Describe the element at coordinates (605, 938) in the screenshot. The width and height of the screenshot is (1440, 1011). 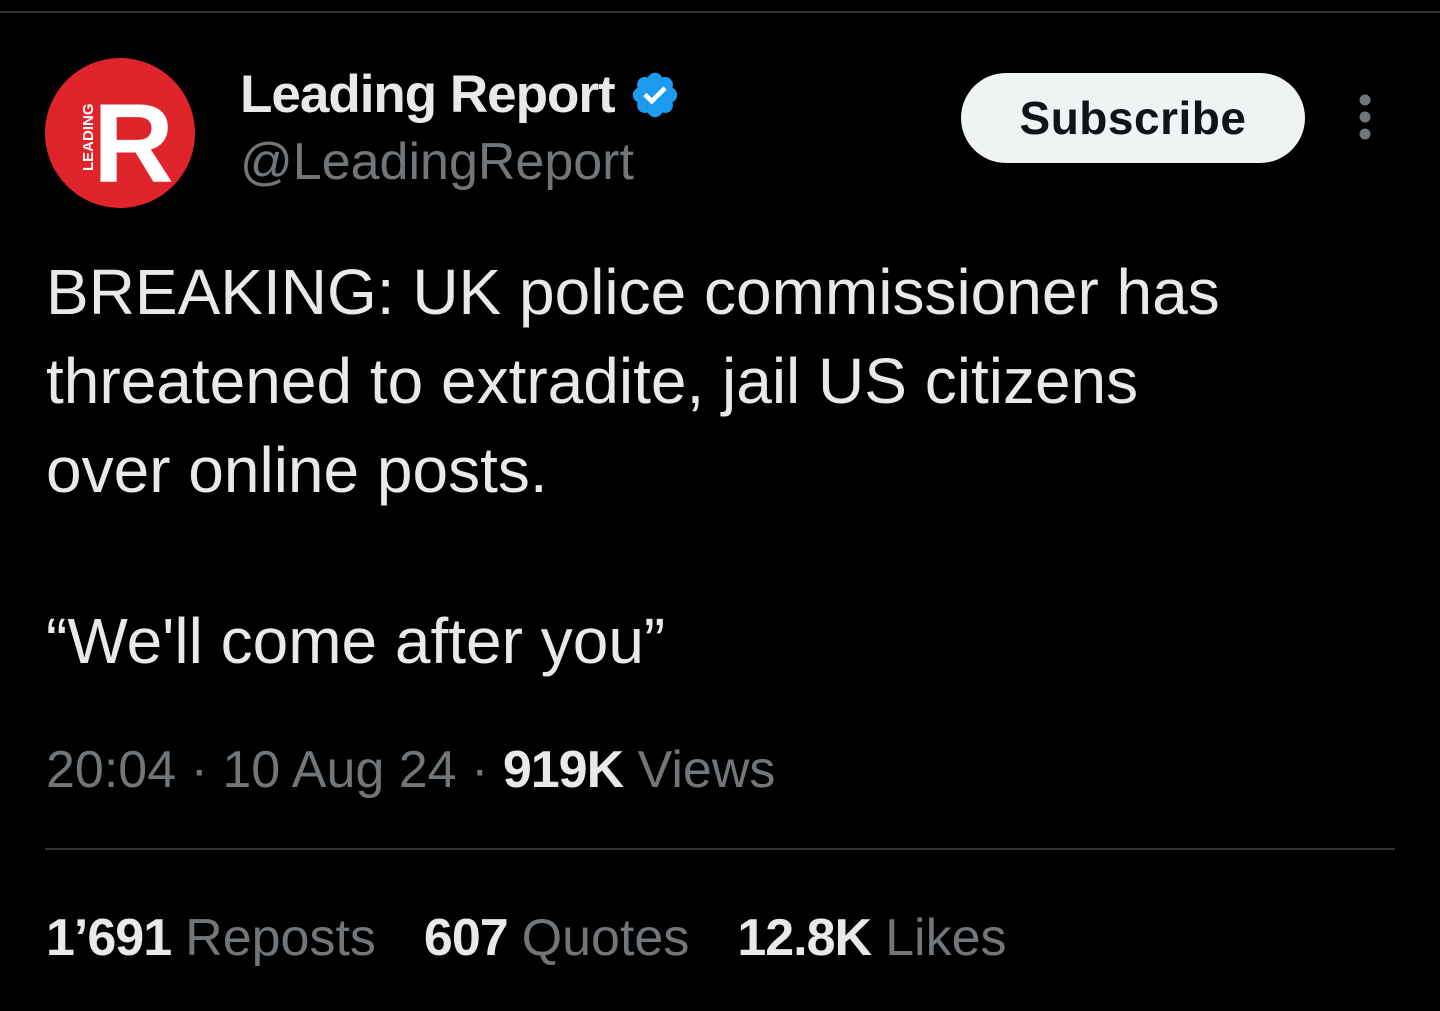
I see `quotes-label: Quotes` at that location.